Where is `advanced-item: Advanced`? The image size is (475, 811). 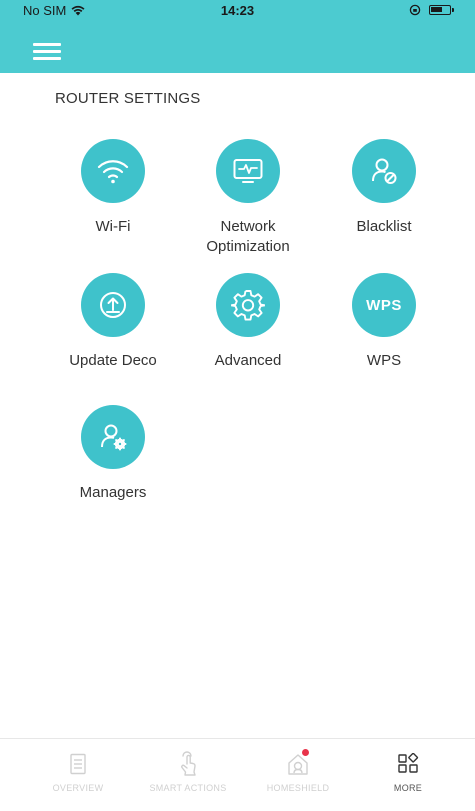
advanced-item: Advanced is located at coordinates (248, 322).